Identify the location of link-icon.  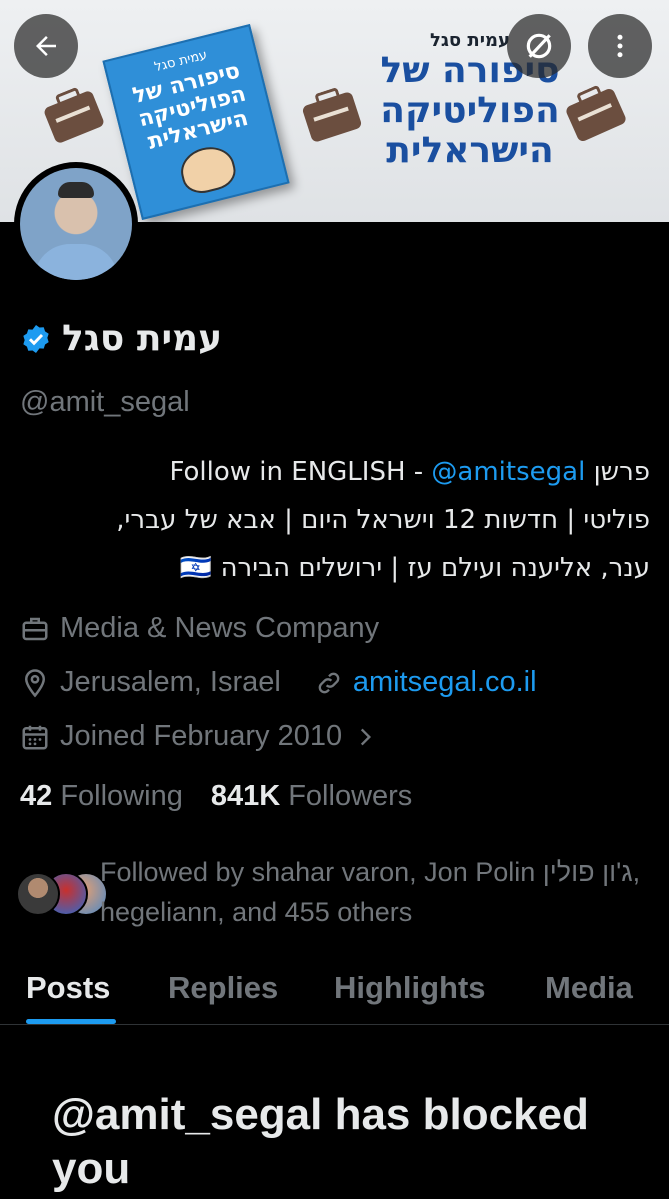
(329, 682).